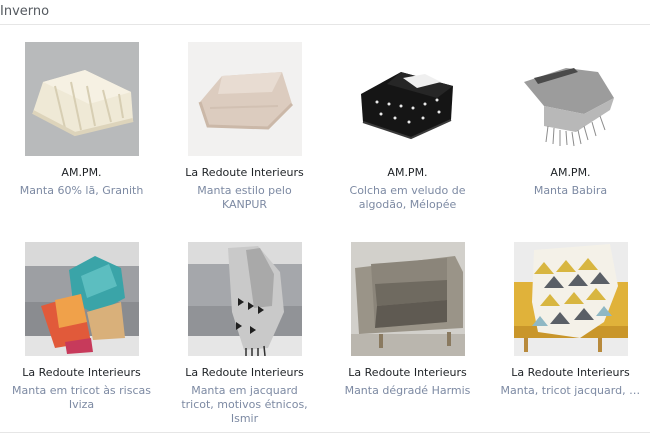 Image resolution: width=650 pixels, height=442 pixels. What do you see at coordinates (571, 391) in the screenshot?
I see `product-name: Manta, tricot jacquard, Odda` at bounding box center [571, 391].